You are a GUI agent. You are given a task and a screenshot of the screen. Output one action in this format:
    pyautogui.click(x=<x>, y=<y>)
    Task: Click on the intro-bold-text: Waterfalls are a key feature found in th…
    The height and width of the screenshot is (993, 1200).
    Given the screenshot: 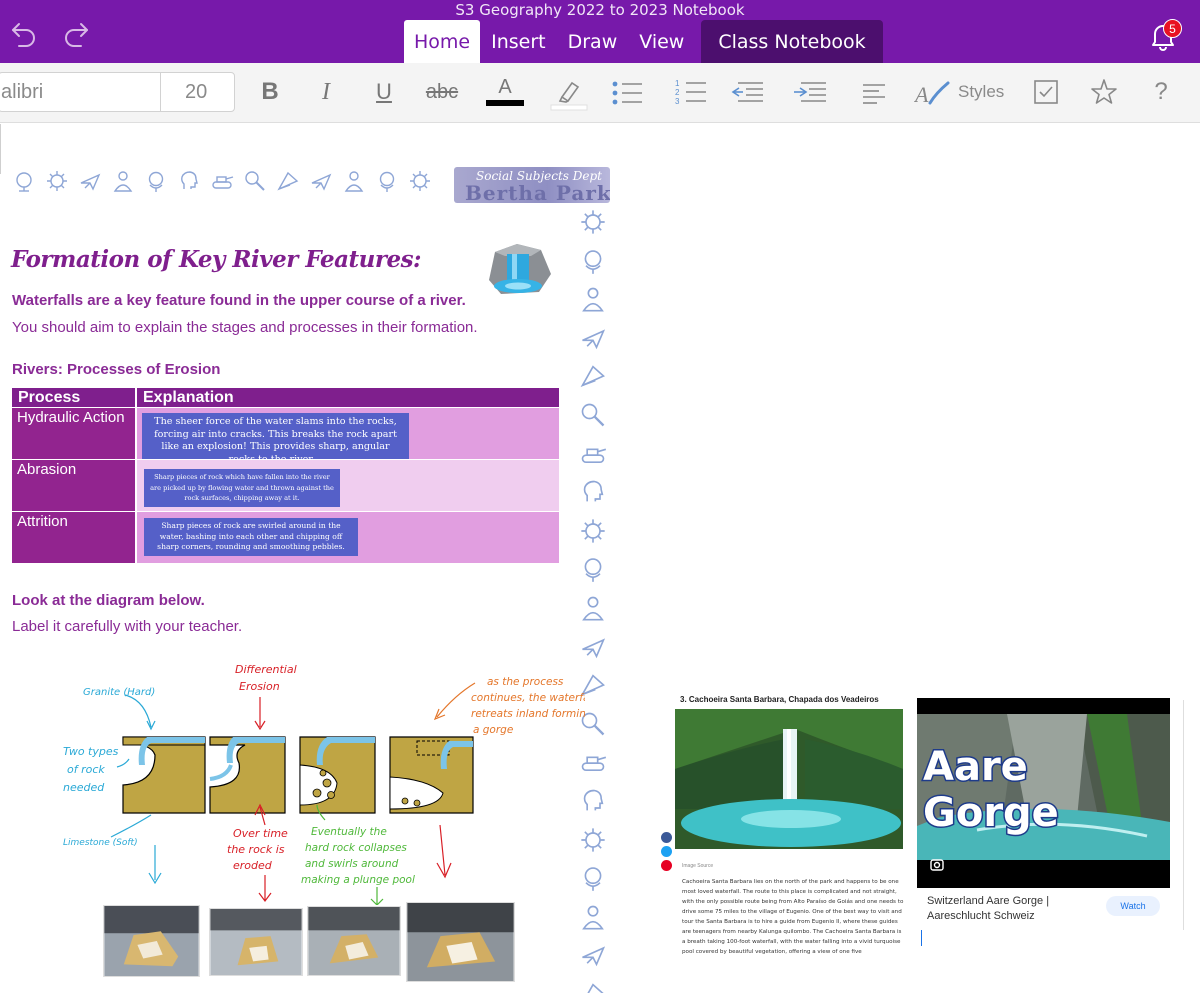 What is the action you would take?
    pyautogui.click(x=239, y=300)
    